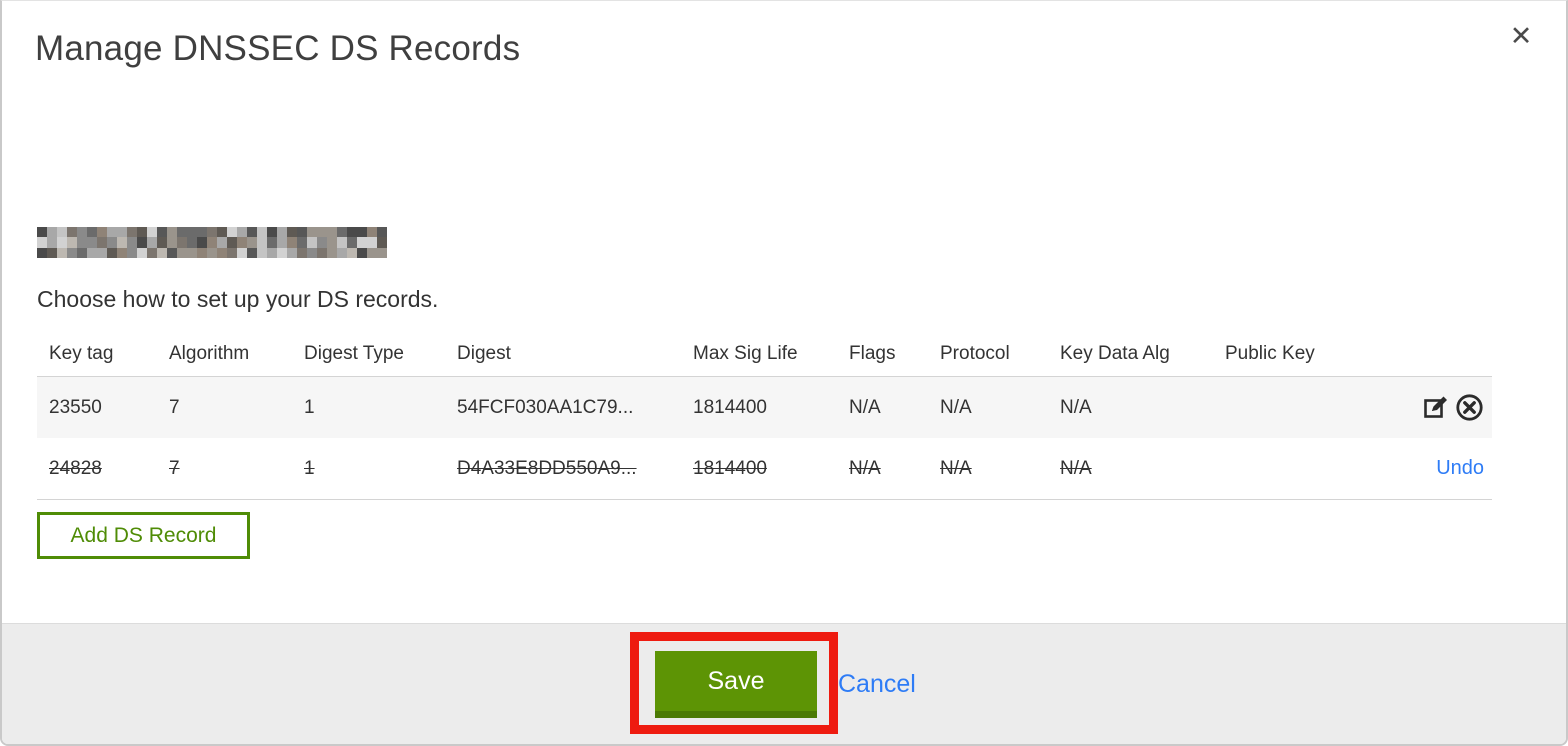 The image size is (1568, 746). Describe the element at coordinates (354, 353) in the screenshot. I see `header-digest-type: Digest Type` at that location.